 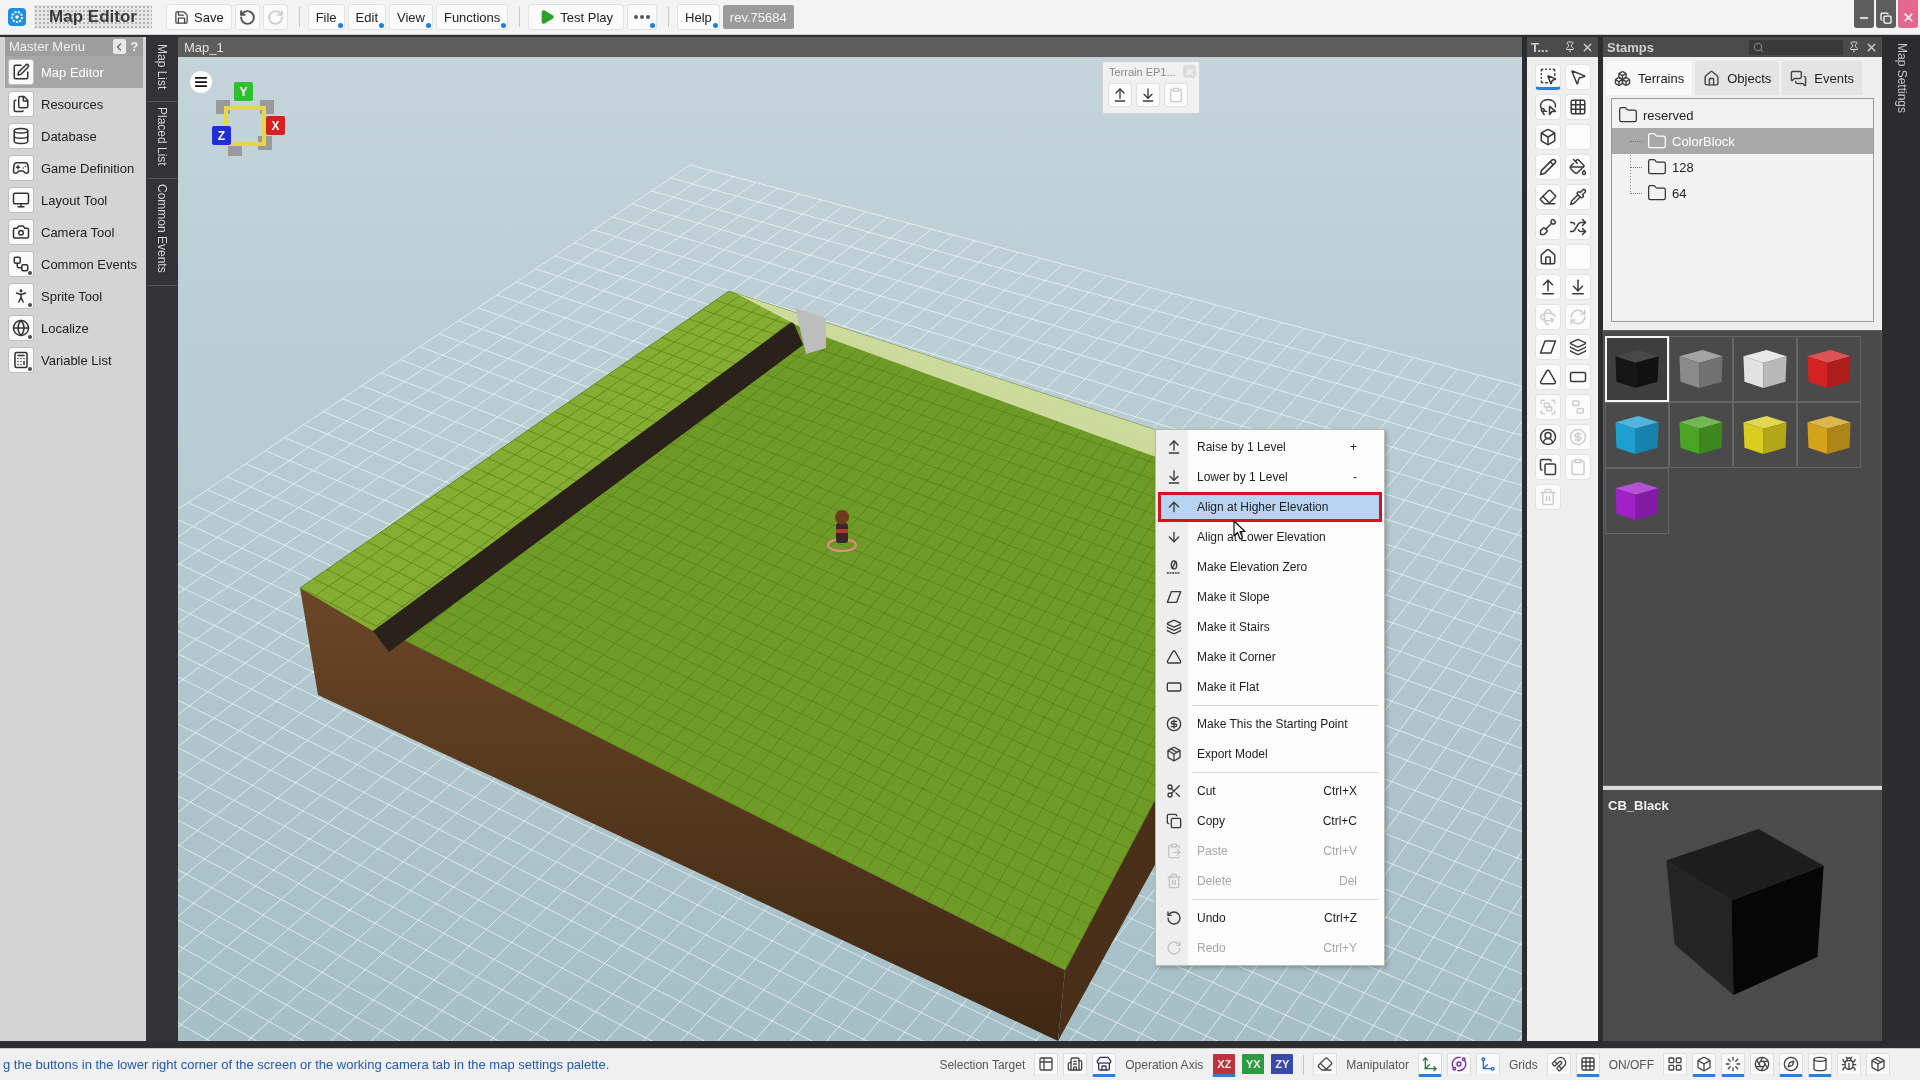 What do you see at coordinates (1224, 1064) in the screenshot?
I see `axis-toggle: XZ` at bounding box center [1224, 1064].